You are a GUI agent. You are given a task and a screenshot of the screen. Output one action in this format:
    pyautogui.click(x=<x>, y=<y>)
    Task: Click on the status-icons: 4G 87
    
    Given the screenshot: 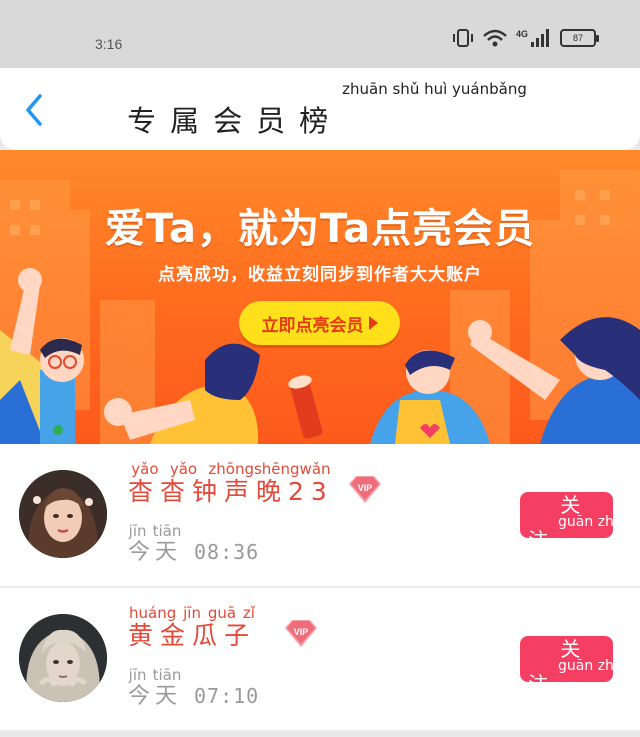 What is the action you would take?
    pyautogui.click(x=525, y=38)
    